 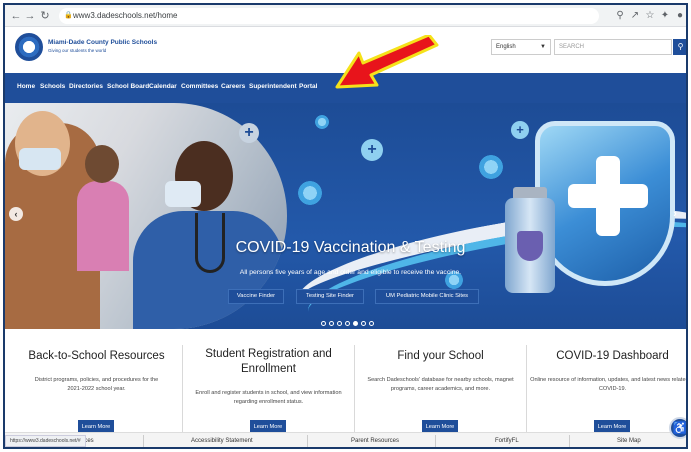 I want to click on nav-item-careers: Careers, so click(x=233, y=86).